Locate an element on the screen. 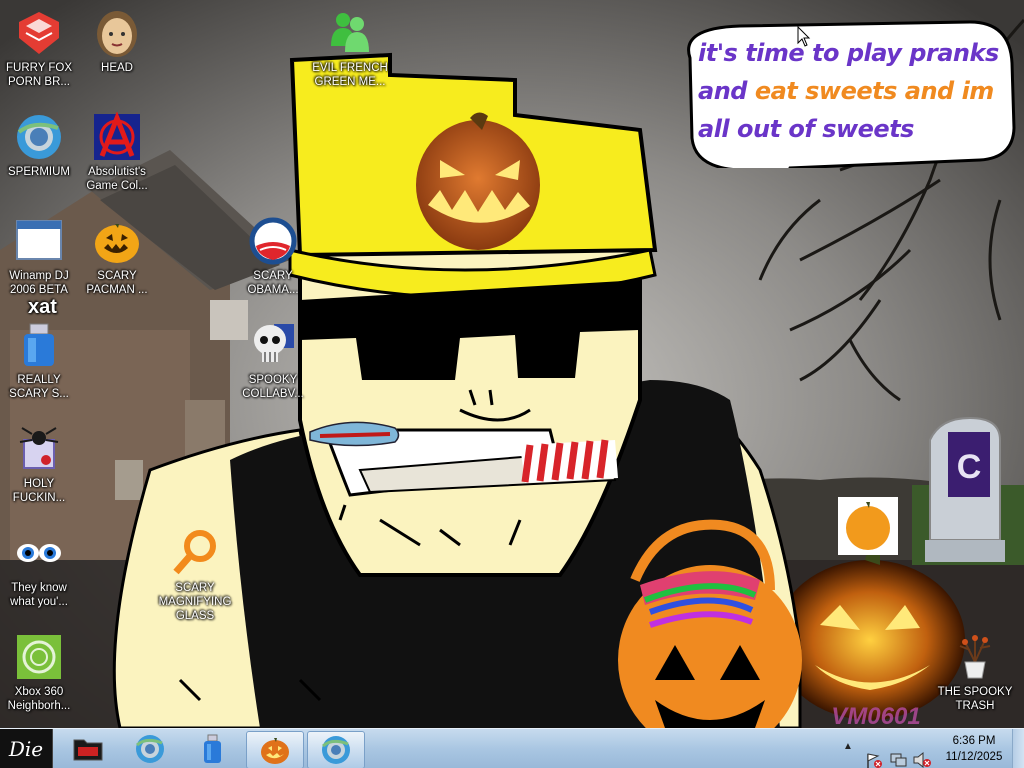  xat-badge: xat is located at coordinates (42, 307).